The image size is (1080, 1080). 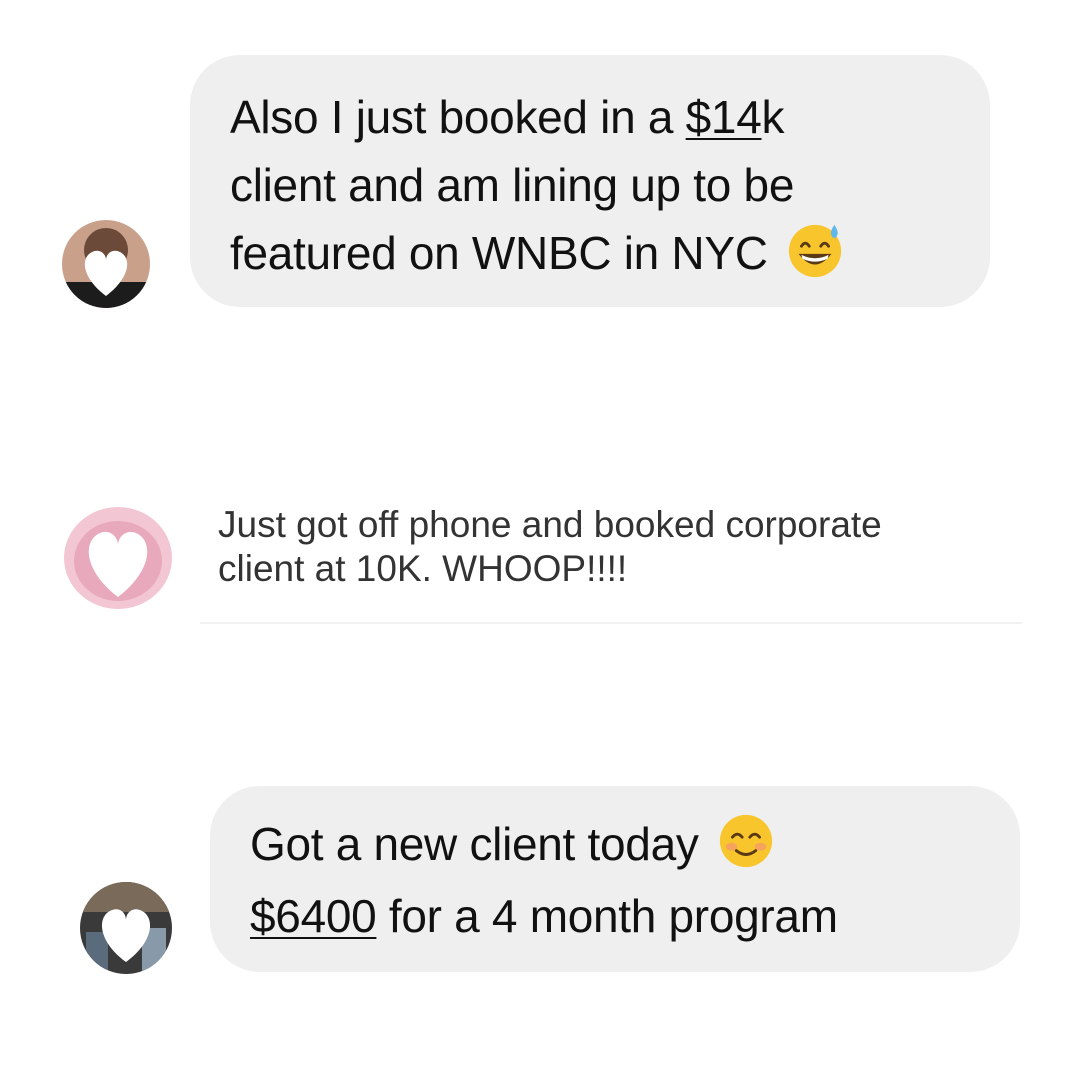 What do you see at coordinates (724, 117) in the screenshot?
I see `amount-link: $14` at bounding box center [724, 117].